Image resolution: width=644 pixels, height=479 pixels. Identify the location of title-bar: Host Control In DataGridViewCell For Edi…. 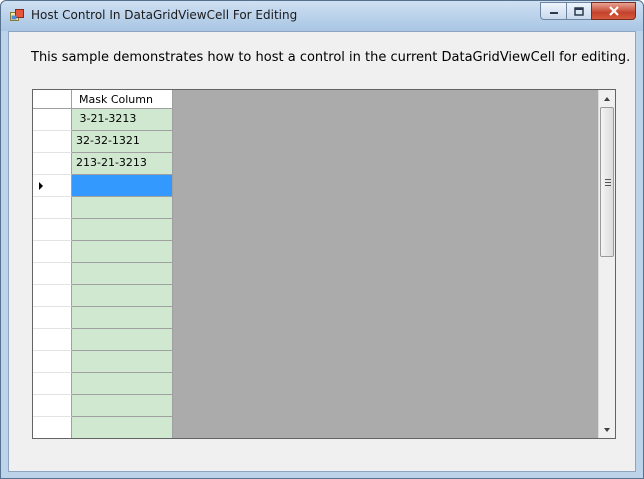
(322, 16).